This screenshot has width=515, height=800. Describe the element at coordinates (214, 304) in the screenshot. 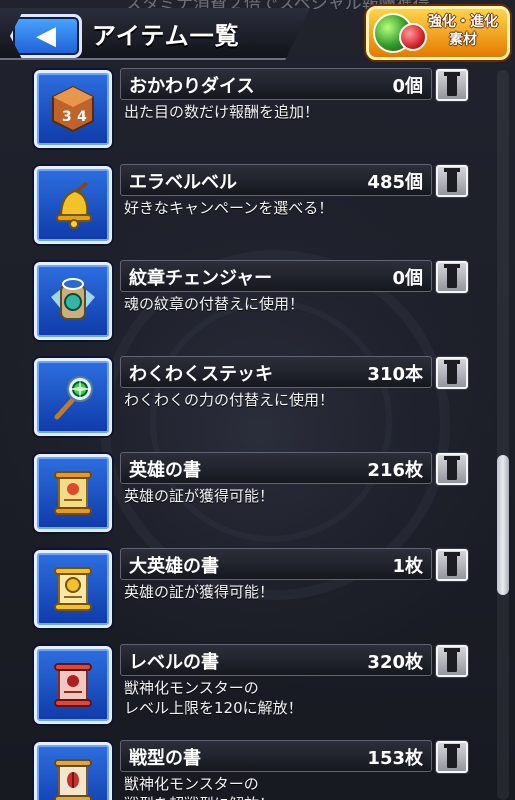

I see `item-description: 魂の紋章の付替えに使用！` at that location.